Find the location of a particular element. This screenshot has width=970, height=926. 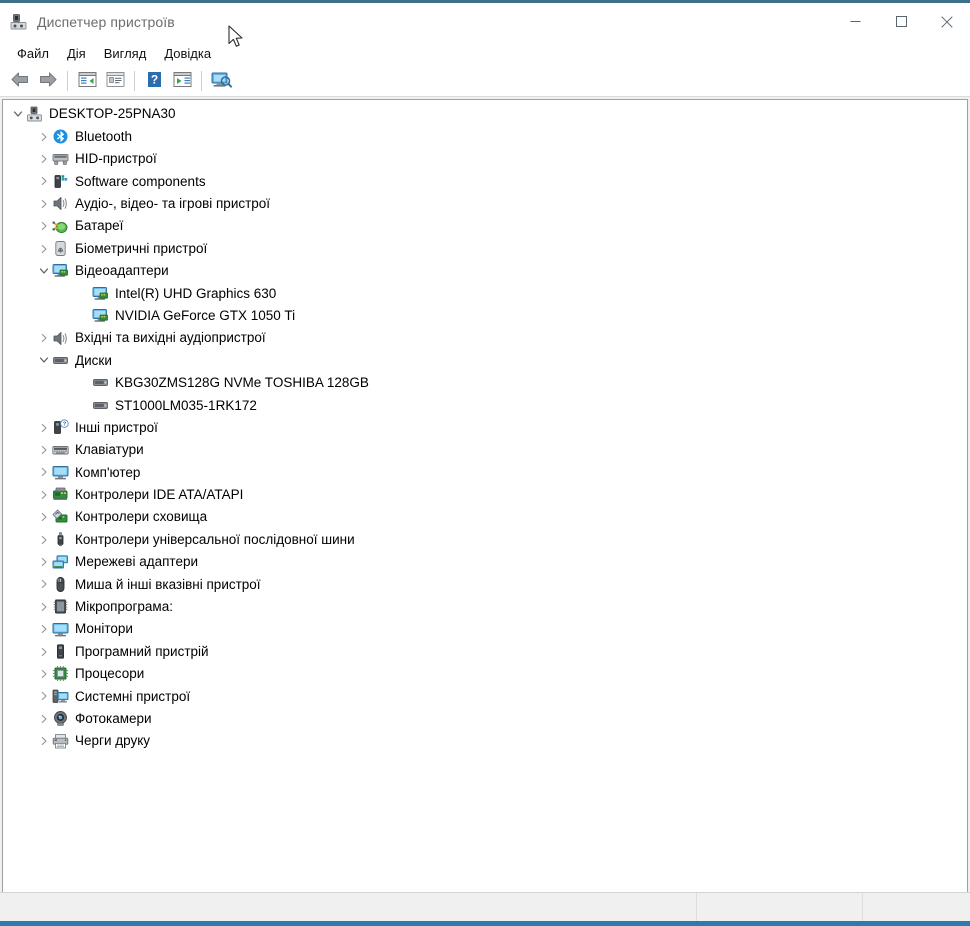

tree-row: Мікропрограма: is located at coordinates (485, 607).